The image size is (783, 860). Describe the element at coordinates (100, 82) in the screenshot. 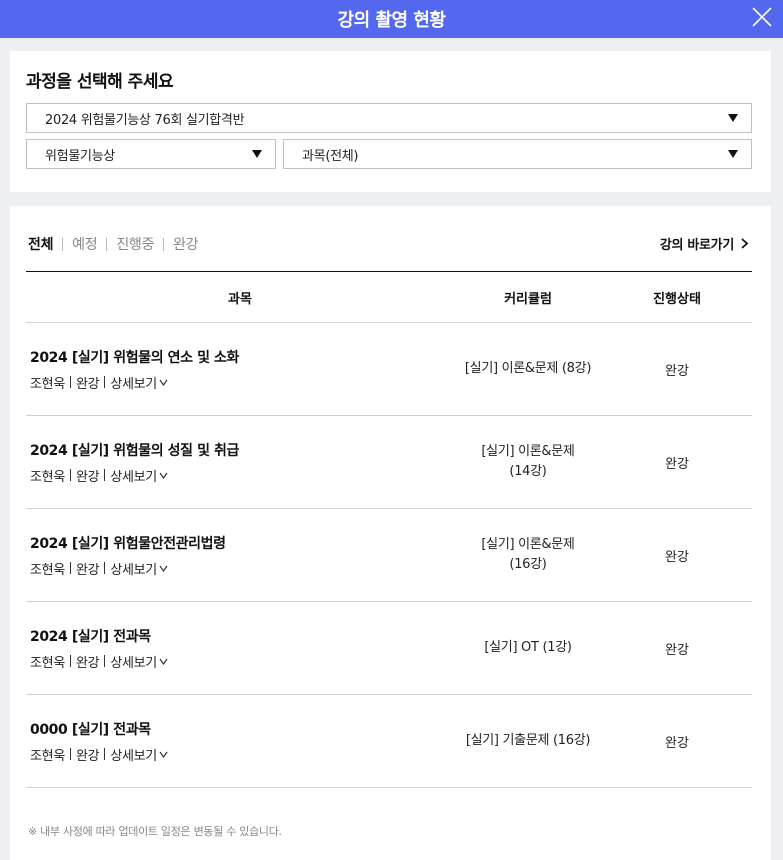

I see `selector-title: 과정을 선택해 주세요` at that location.